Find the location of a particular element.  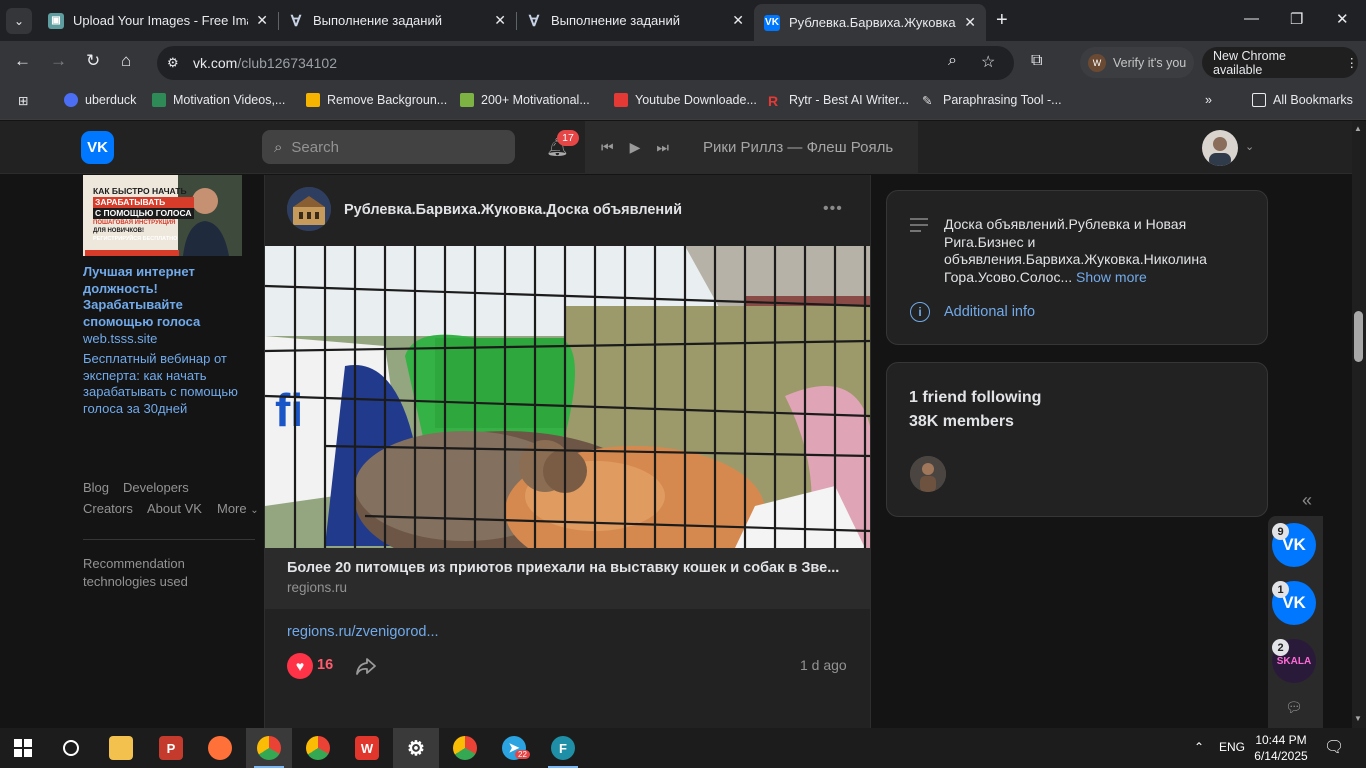

scroll-down-icon: ▼ is located at coordinates (1358, 718).